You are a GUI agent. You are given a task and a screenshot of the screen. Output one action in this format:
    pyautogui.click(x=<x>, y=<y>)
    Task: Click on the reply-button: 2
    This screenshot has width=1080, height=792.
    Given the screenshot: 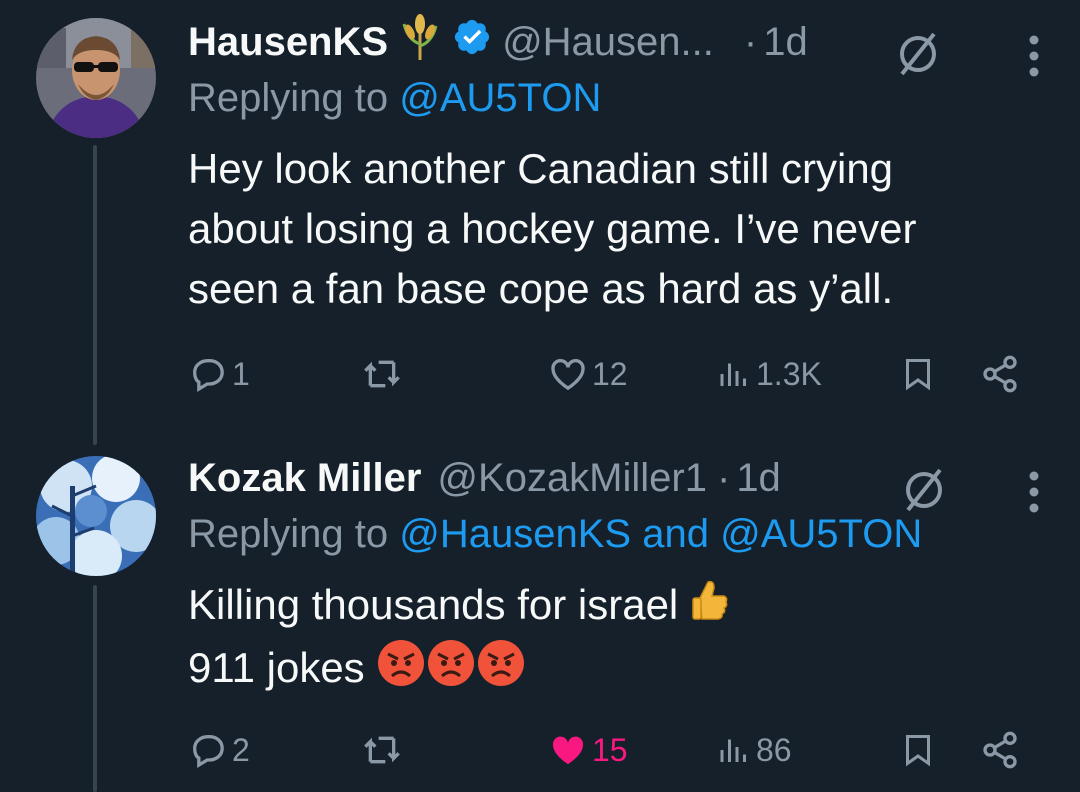 What is the action you would take?
    pyautogui.click(x=219, y=750)
    